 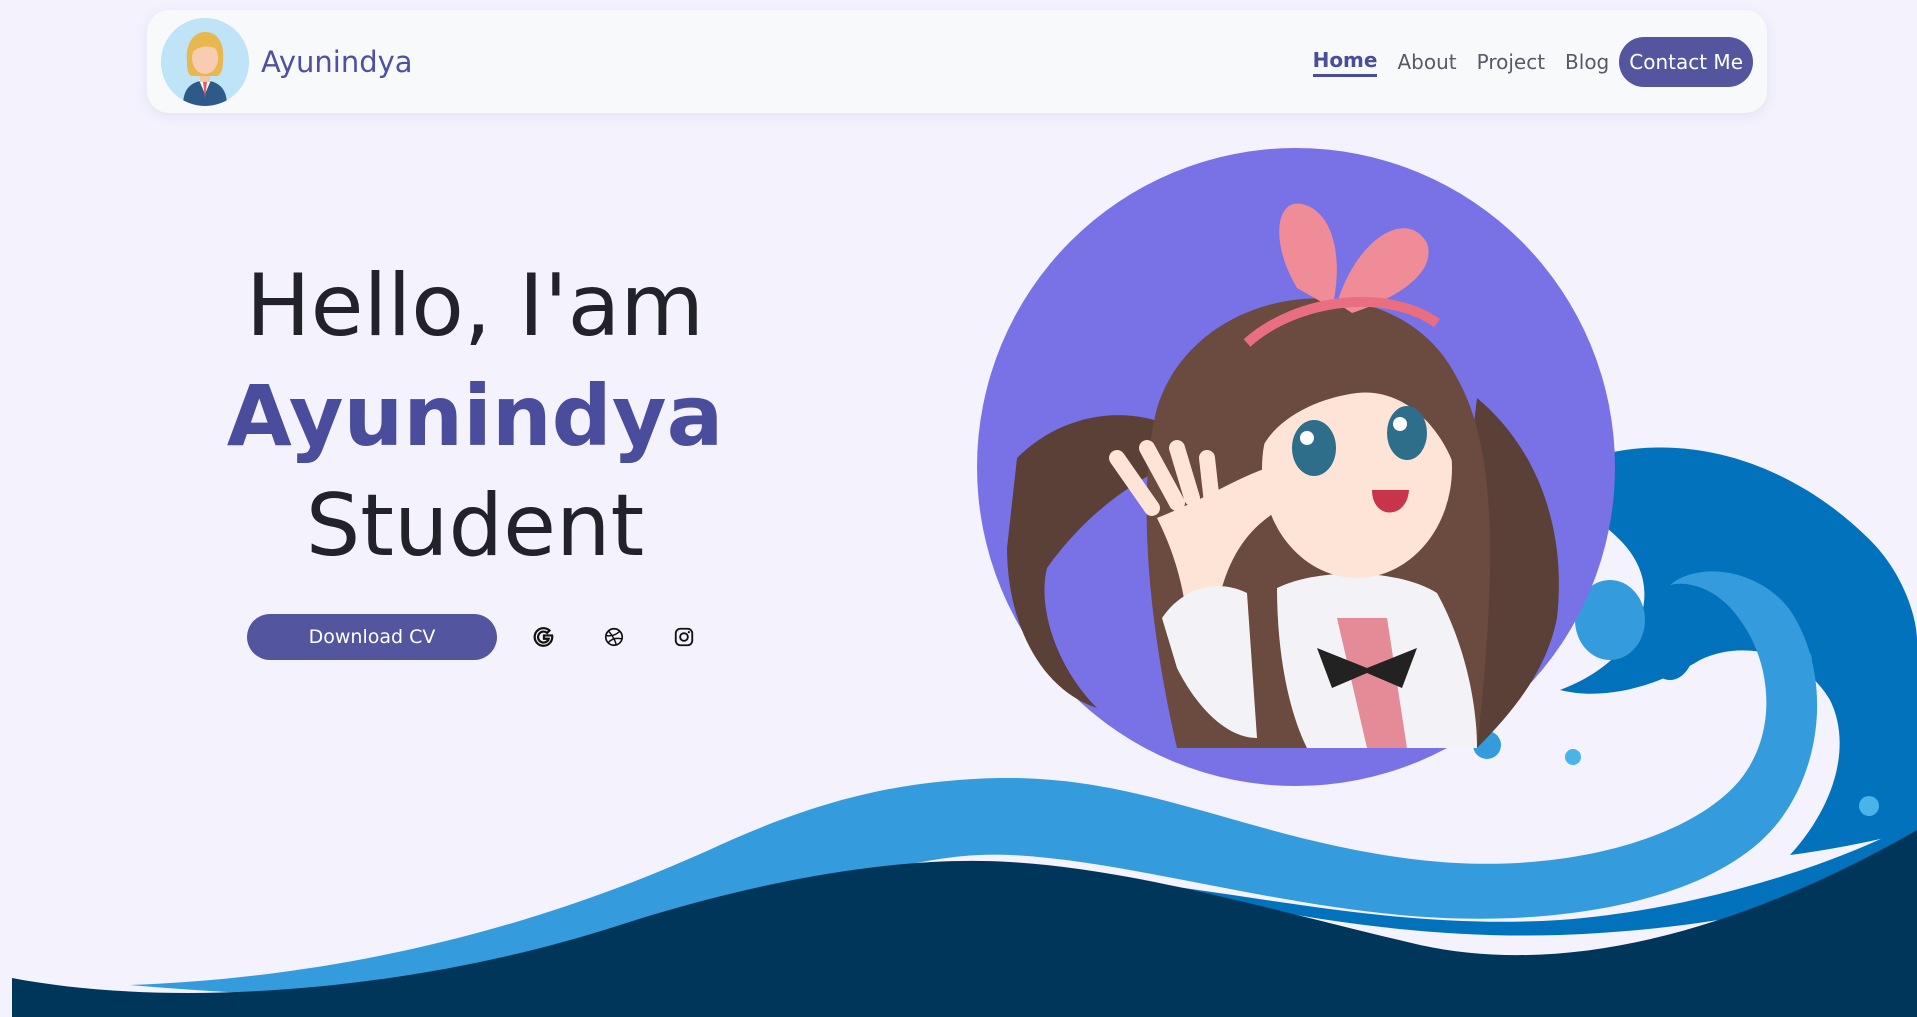 What do you see at coordinates (684, 637) in the screenshot?
I see `instagram-icon` at bounding box center [684, 637].